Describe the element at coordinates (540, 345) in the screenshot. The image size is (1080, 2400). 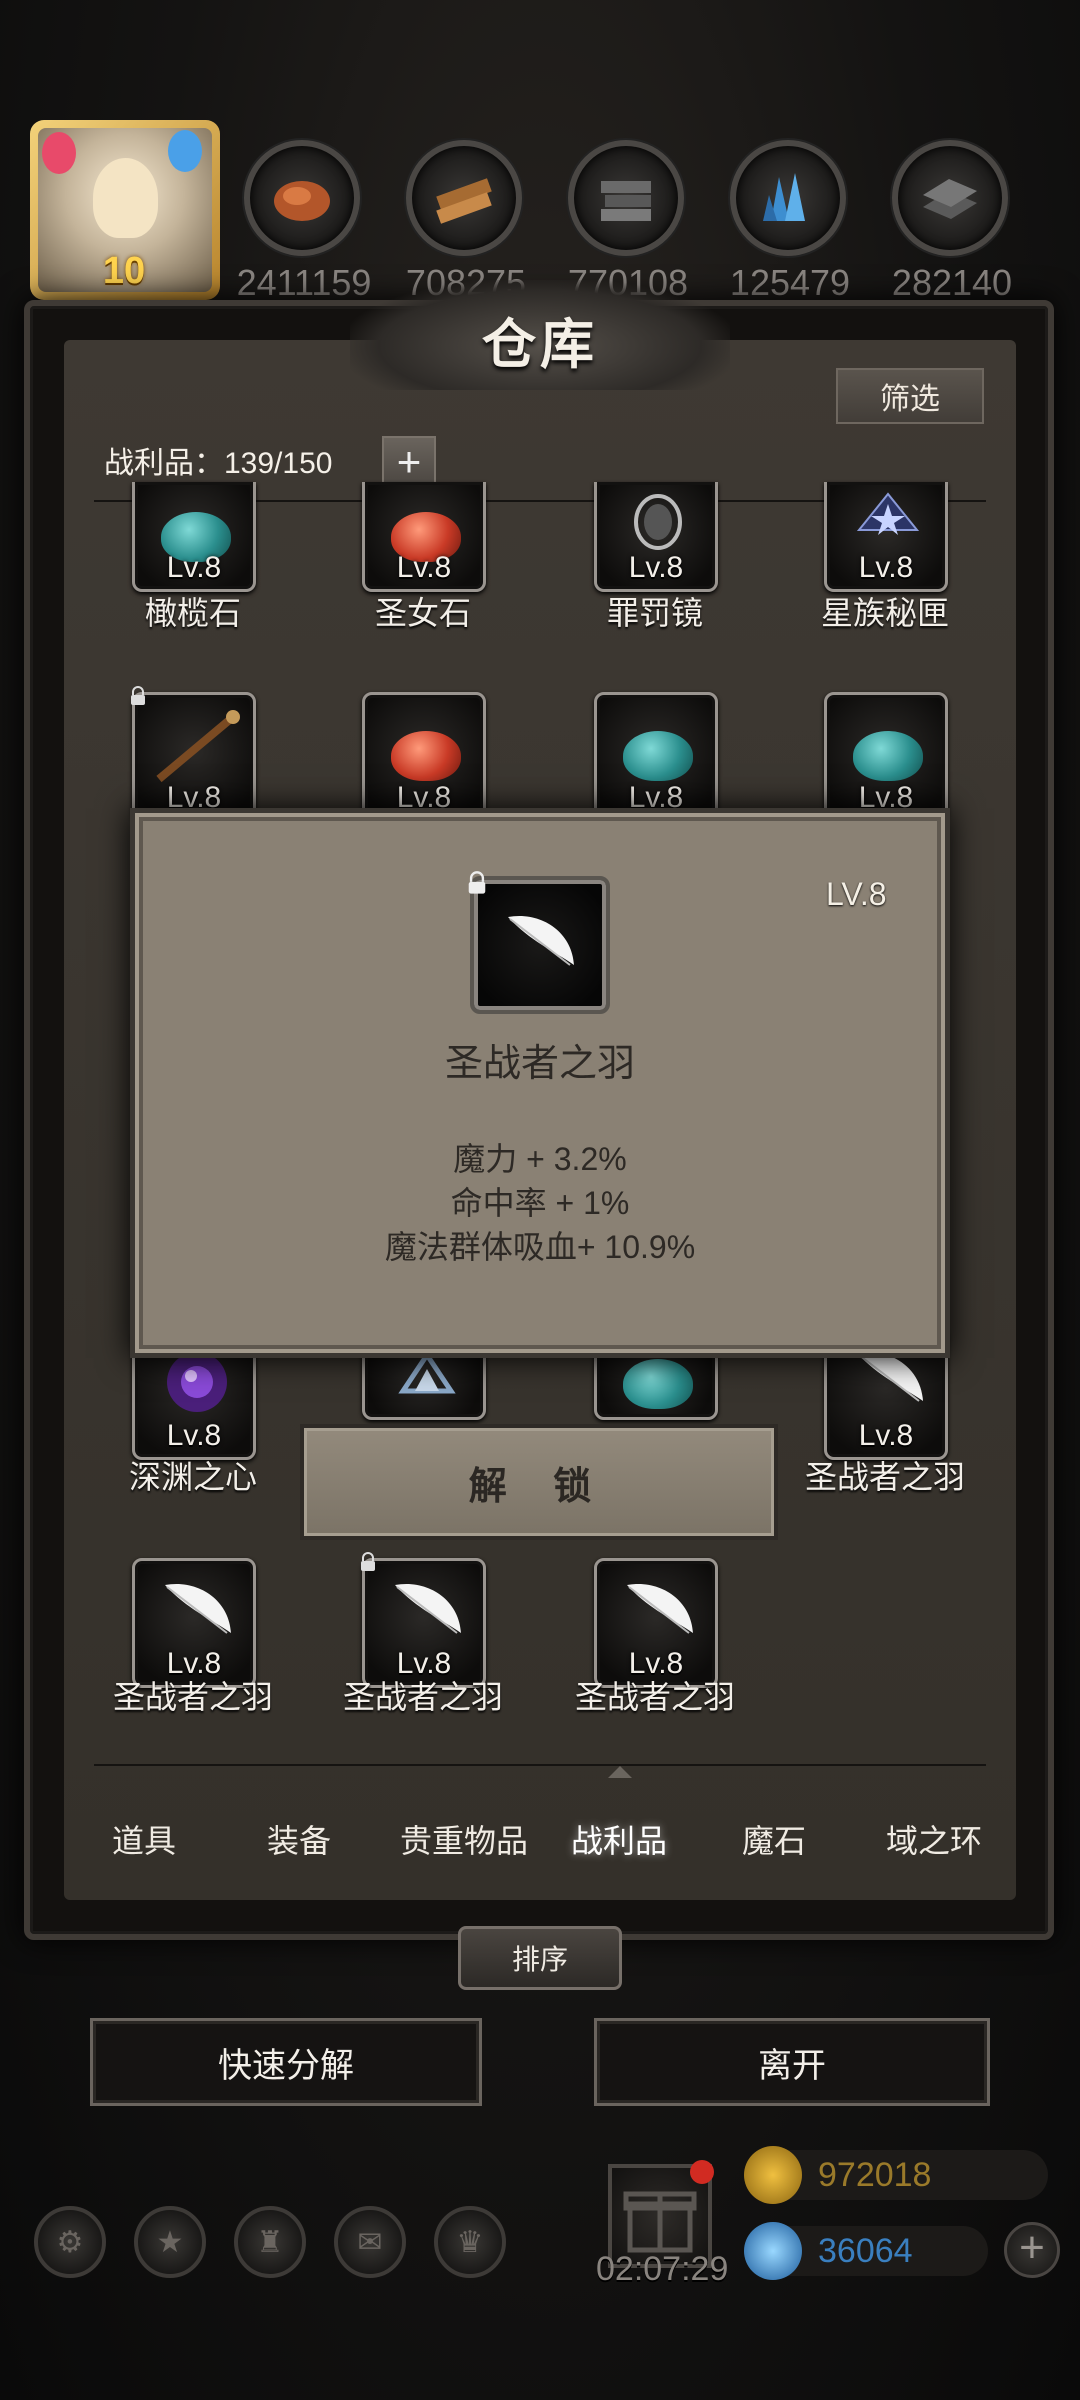
I see `page-title: 仓库` at that location.